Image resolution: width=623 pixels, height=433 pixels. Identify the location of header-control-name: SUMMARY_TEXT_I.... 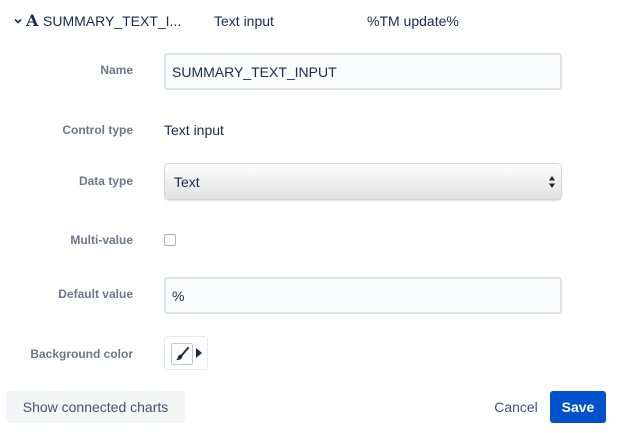
(112, 21).